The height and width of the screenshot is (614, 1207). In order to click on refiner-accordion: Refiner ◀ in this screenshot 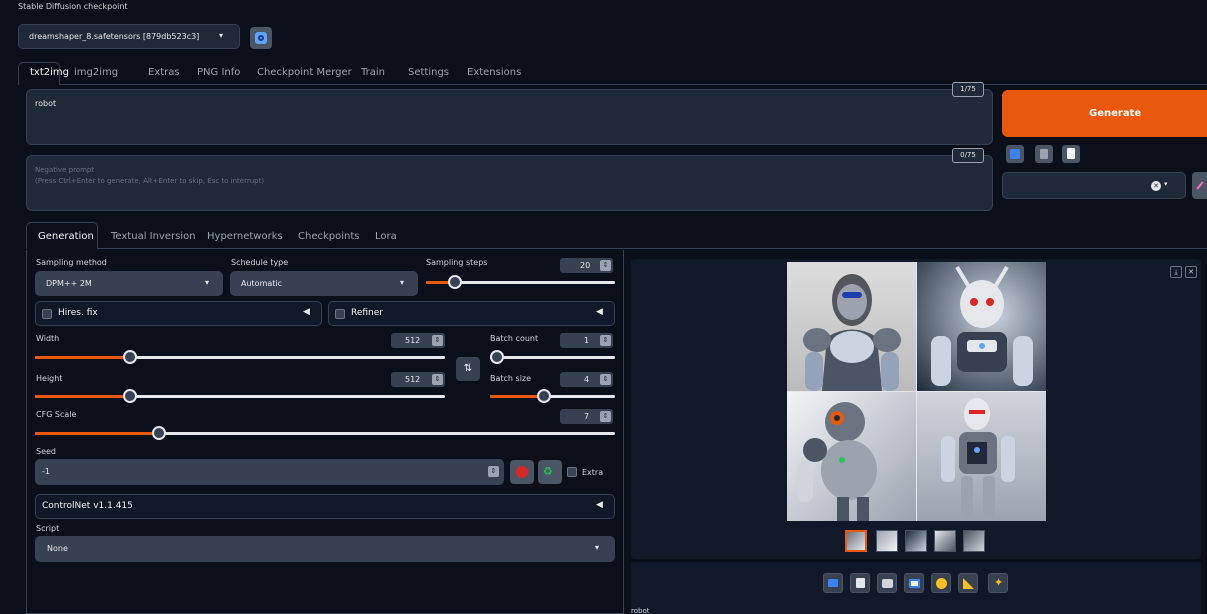, I will do `click(471, 313)`.